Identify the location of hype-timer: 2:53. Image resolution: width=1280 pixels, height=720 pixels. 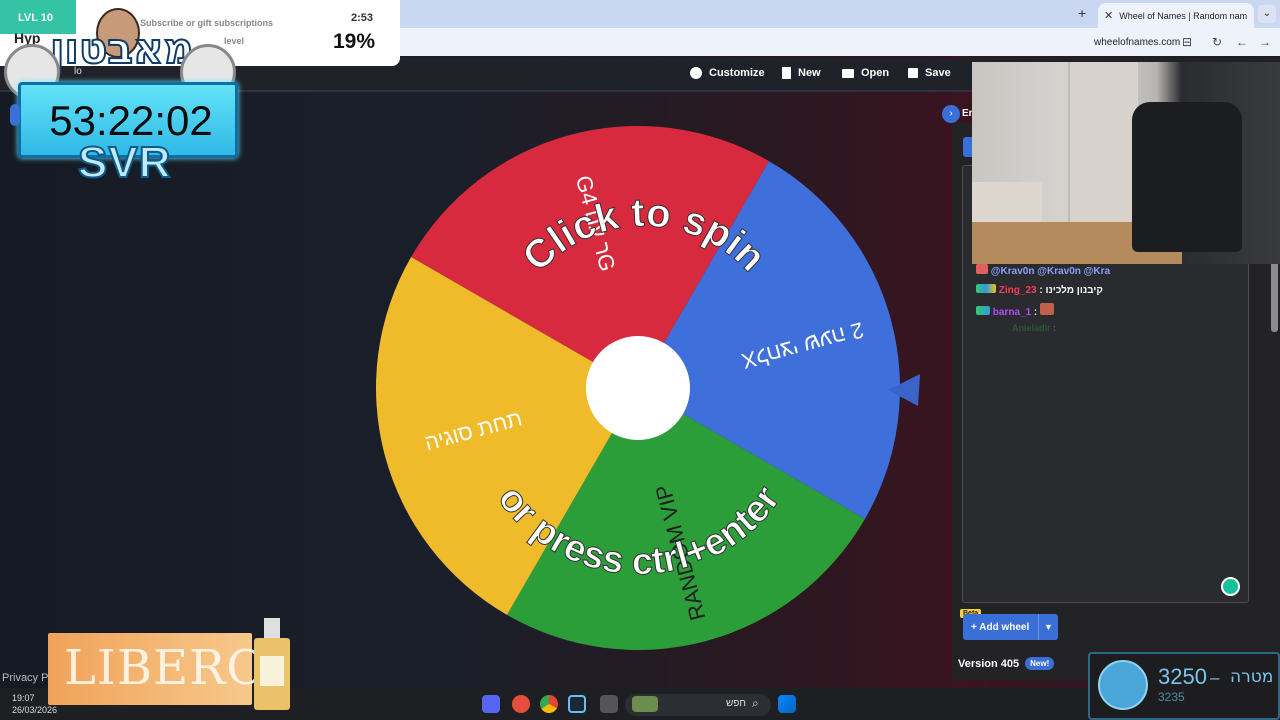
(362, 18).